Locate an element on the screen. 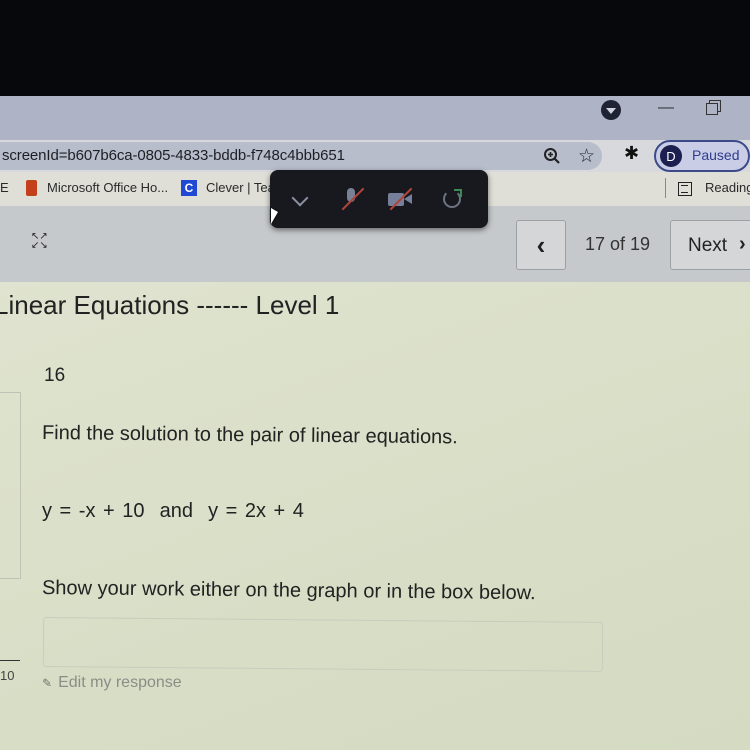 Image resolution: width=750 pixels, height=750 pixels. edit-response-label: Edit my response is located at coordinates (120, 682).